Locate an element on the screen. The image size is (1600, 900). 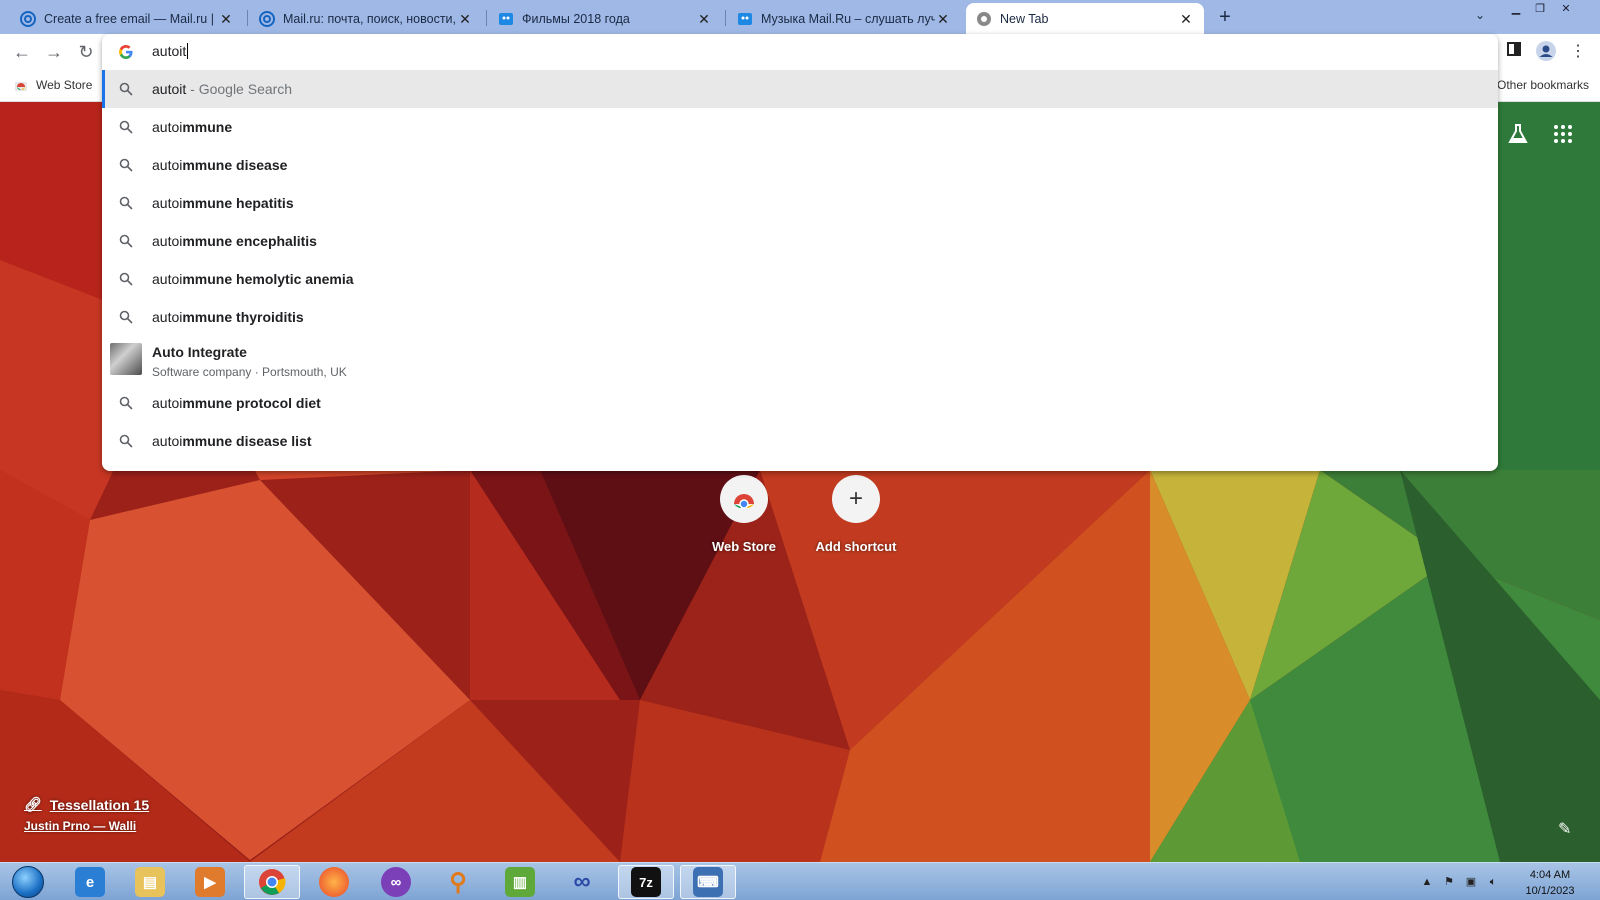
plus-icon: + is located at coordinates (856, 499).